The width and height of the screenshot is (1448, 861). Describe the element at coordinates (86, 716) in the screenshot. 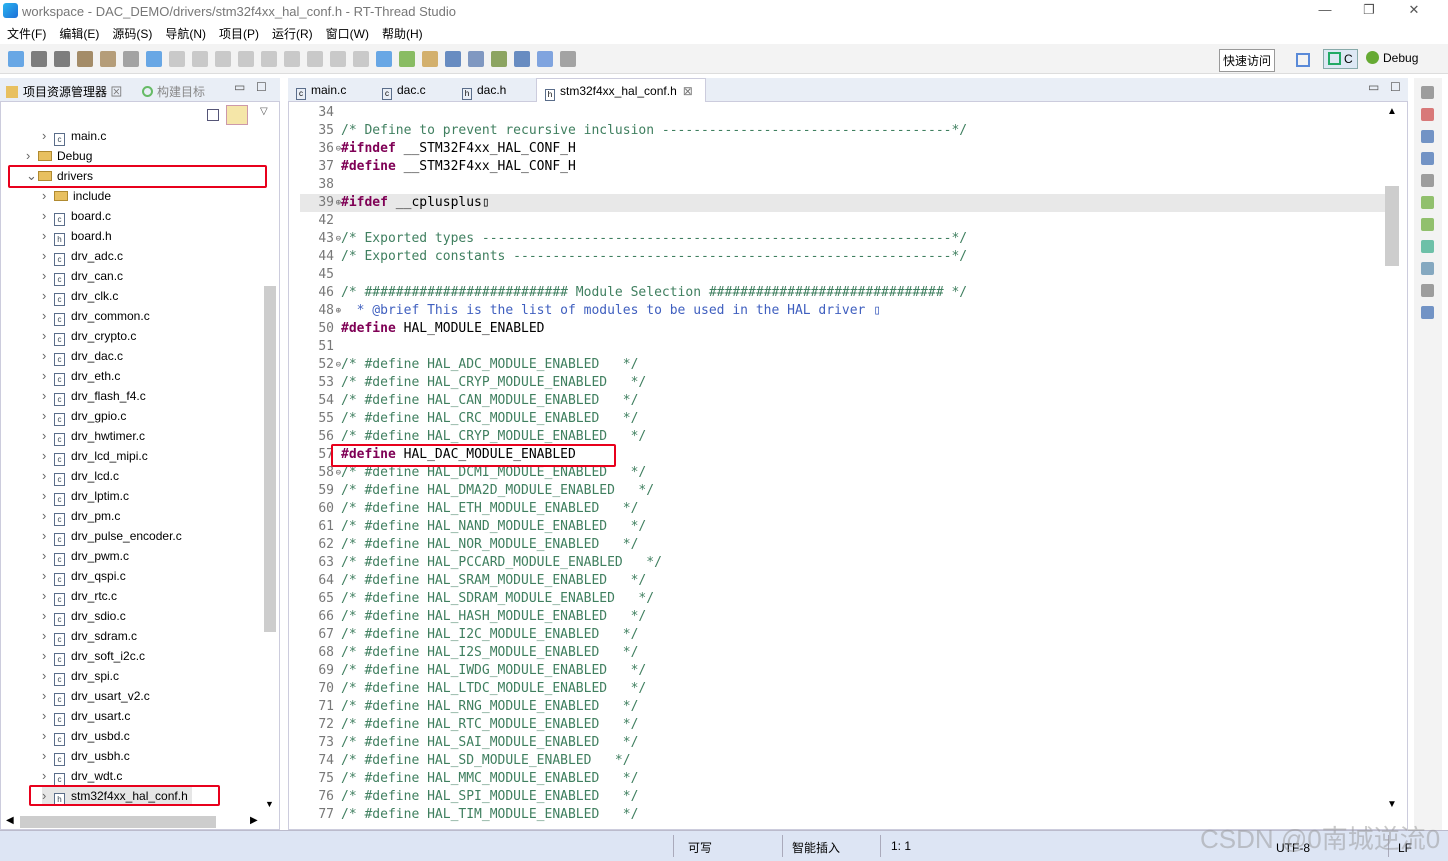

I see `tree-item: › c drv_usart.c` at that location.